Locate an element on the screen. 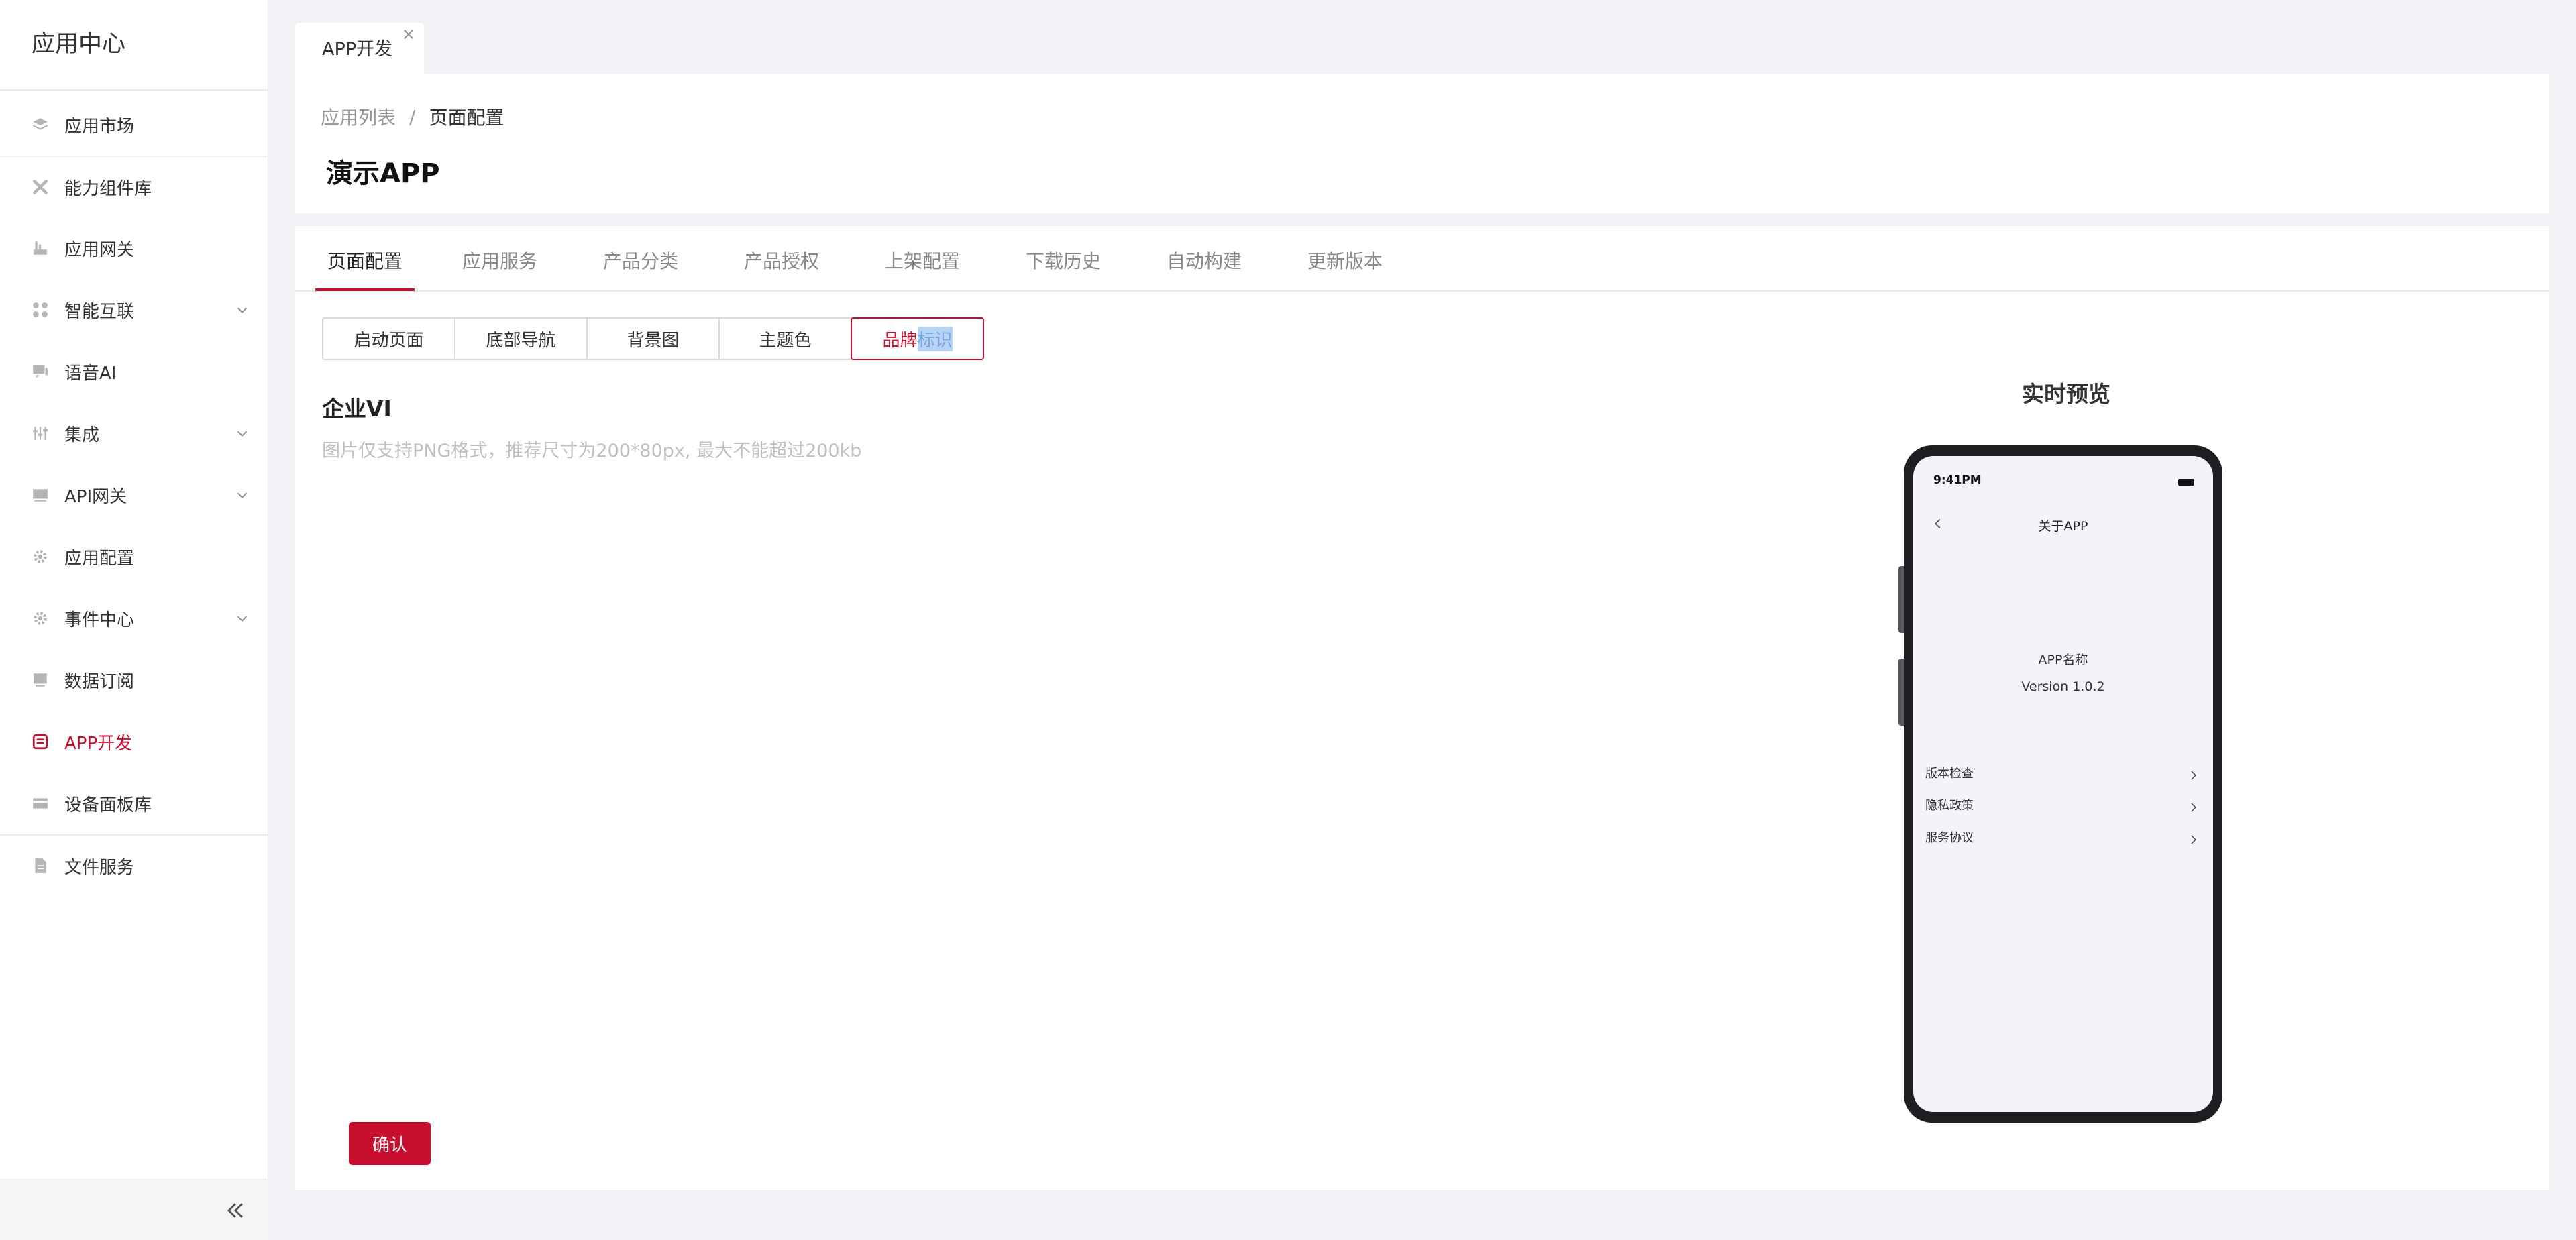 This screenshot has width=2576, height=1240. sidebar-item-data-subscription: 数据订阅 is located at coordinates (134, 680).